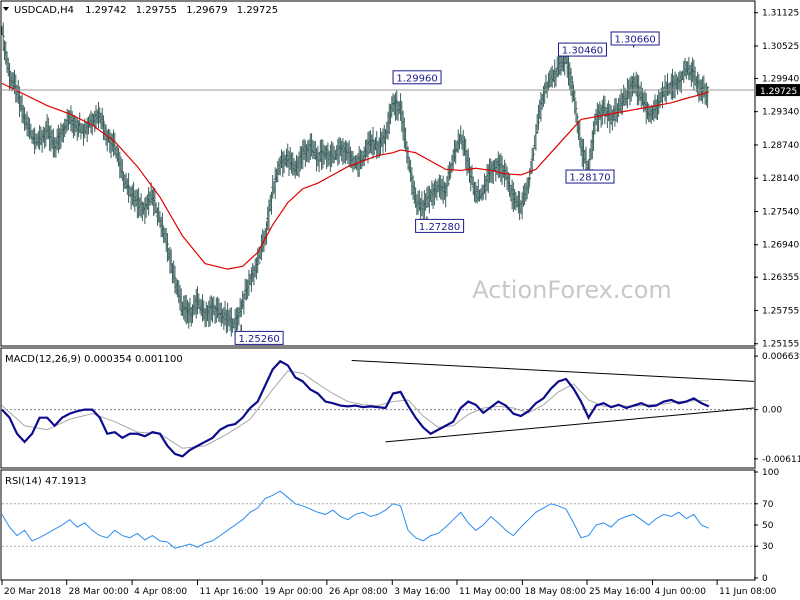  I want to click on price-annotation: 1.28170, so click(590, 176).